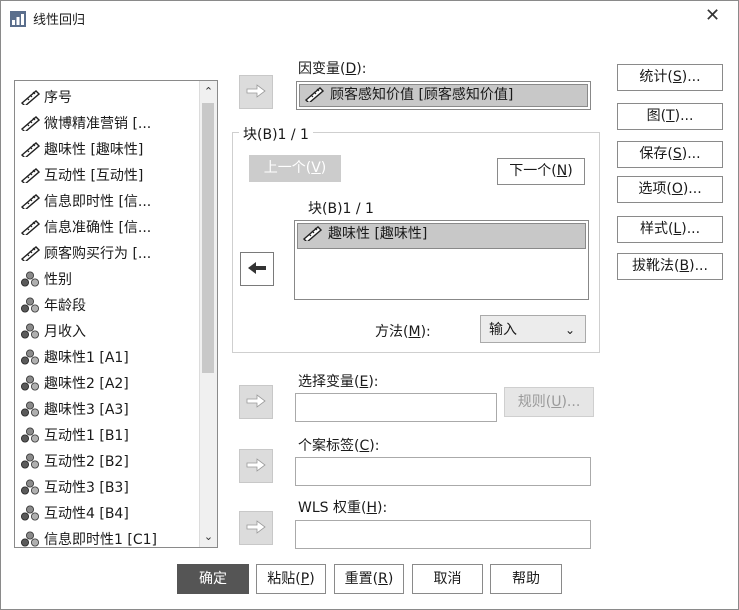  What do you see at coordinates (100, 540) in the screenshot?
I see `variable-label: 信息即时性1 [C1]` at bounding box center [100, 540].